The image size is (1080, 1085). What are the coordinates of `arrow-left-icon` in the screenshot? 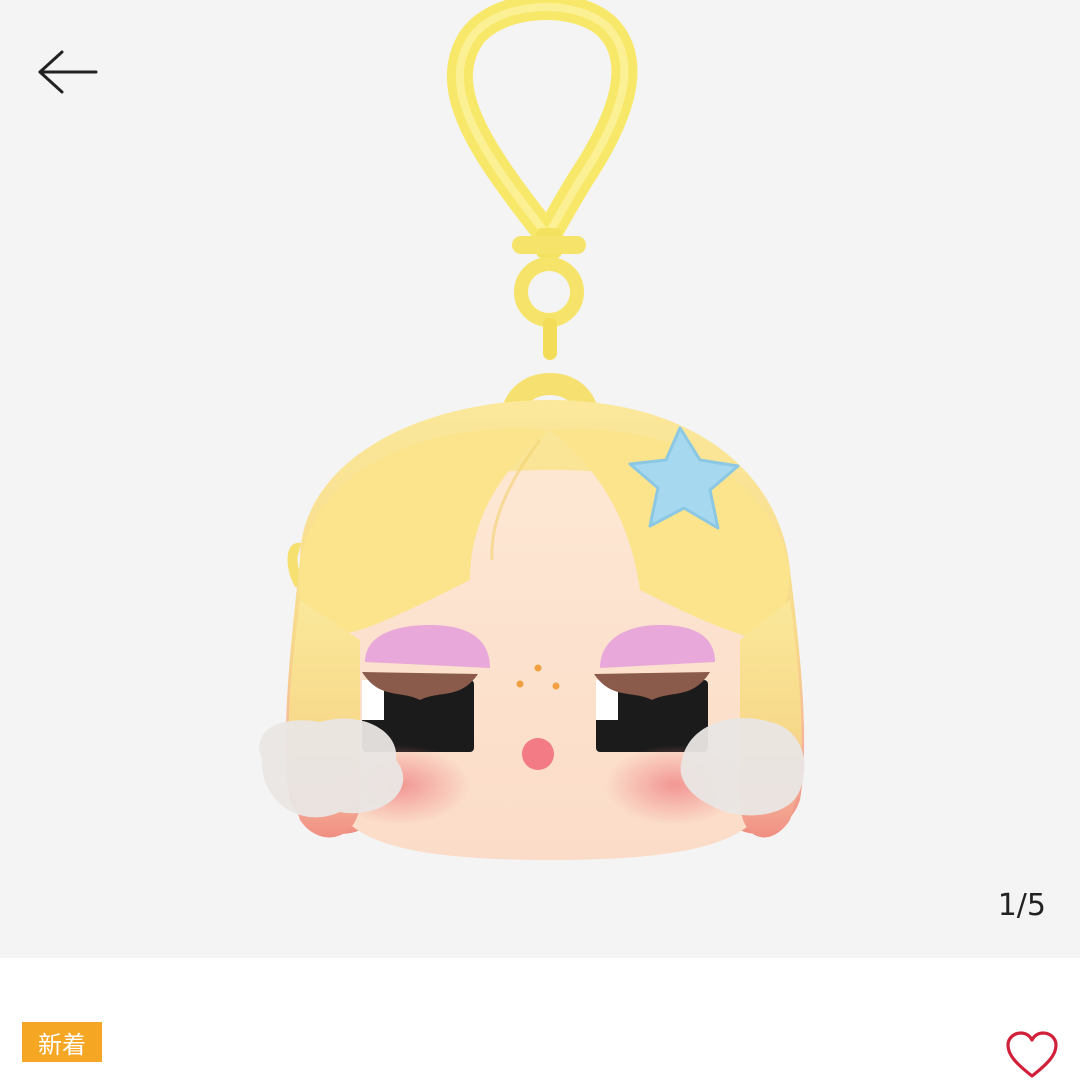 It's located at (68, 72).